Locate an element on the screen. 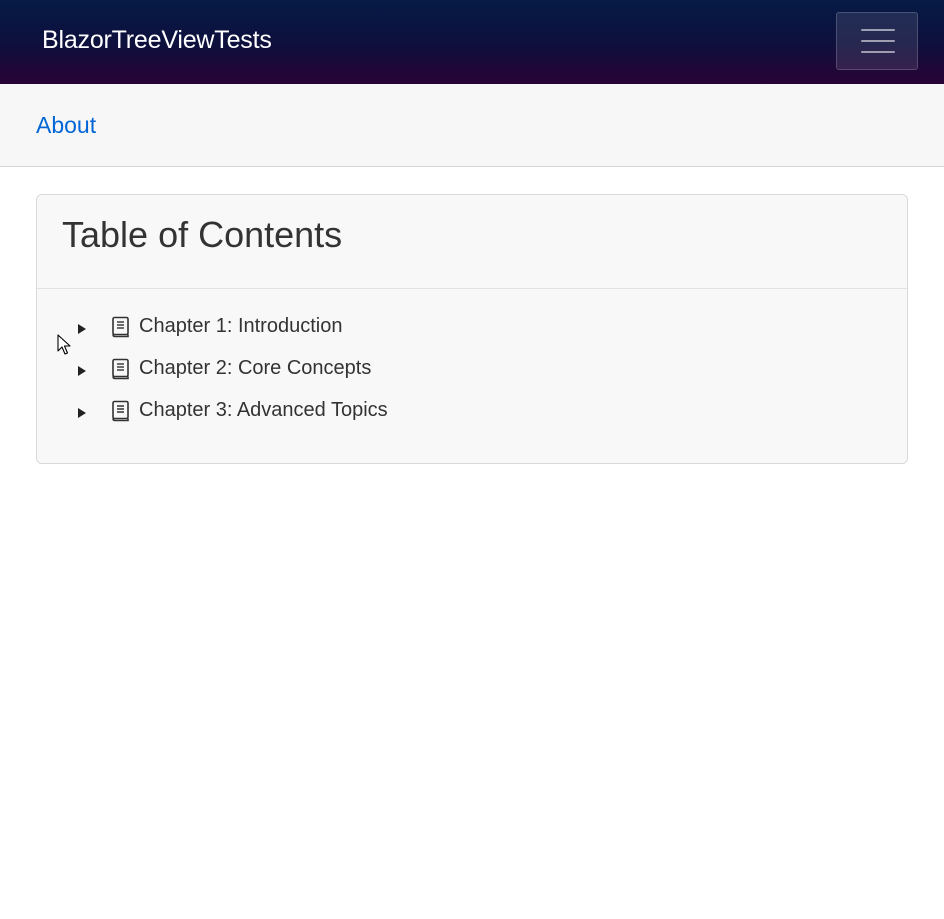 The image size is (944, 919). top-navbar: BlazorTreeViewTests is located at coordinates (472, 42).